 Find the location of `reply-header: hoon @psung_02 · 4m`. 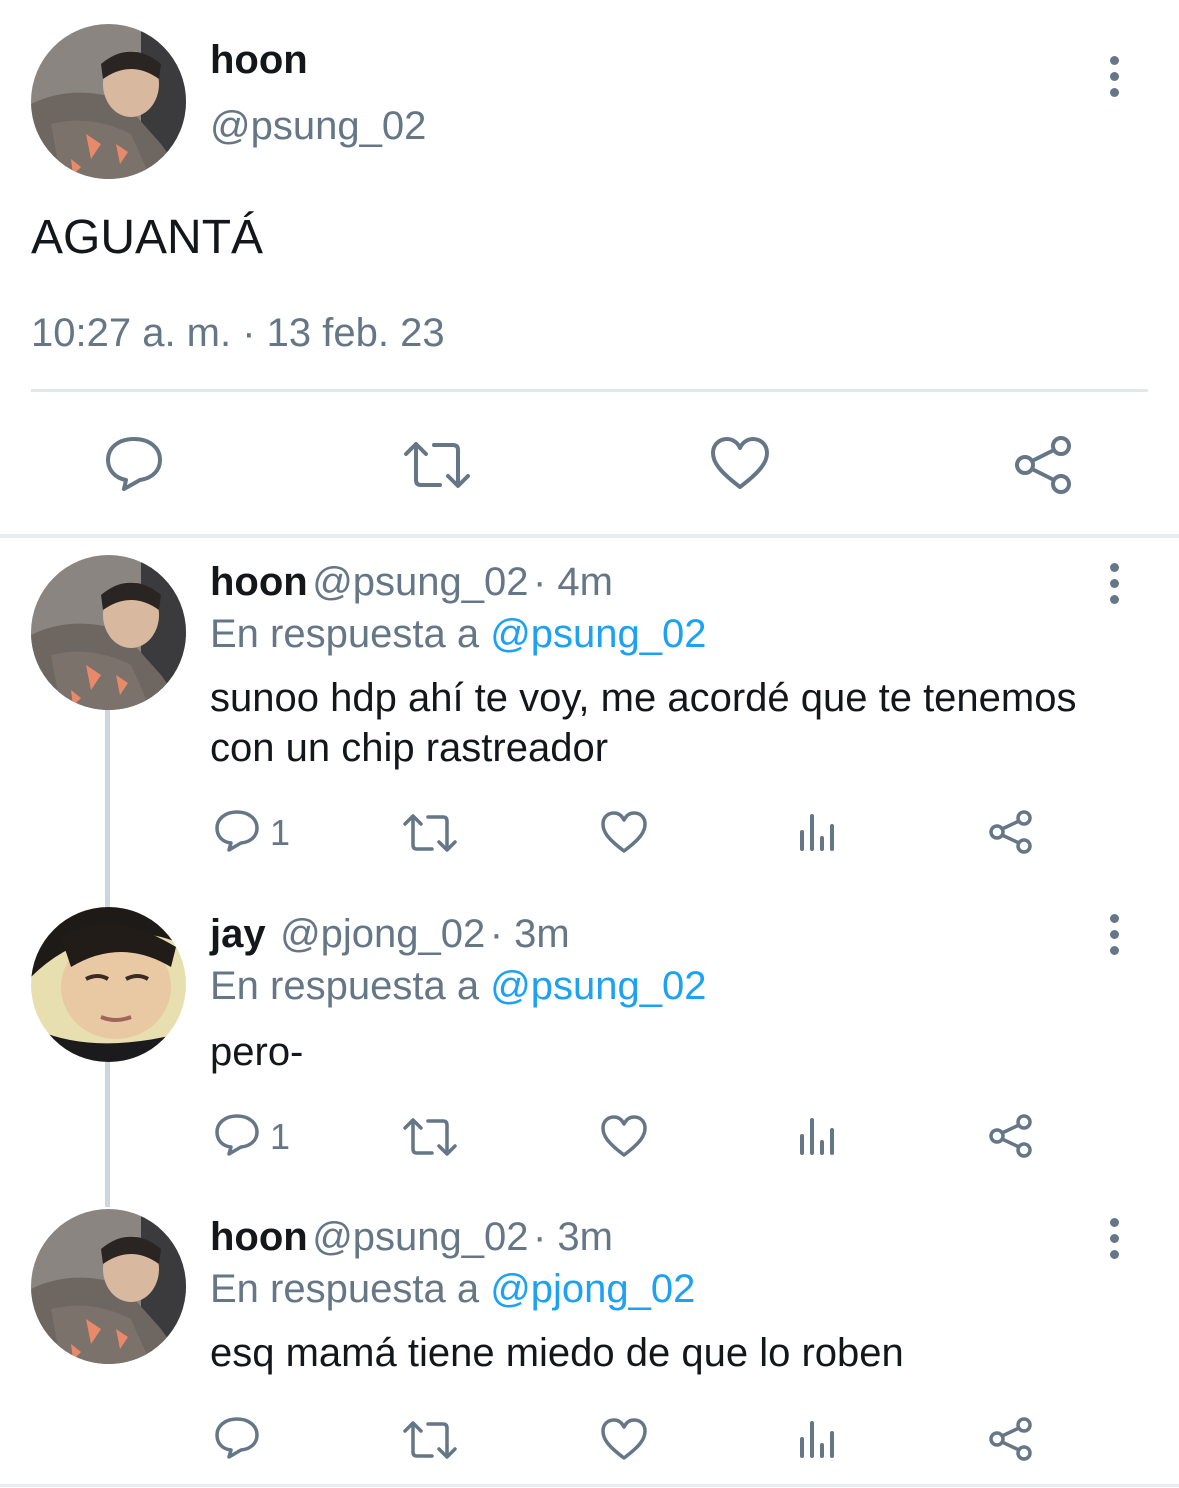

reply-header: hoon @psung_02 · 4m is located at coordinates (411, 582).